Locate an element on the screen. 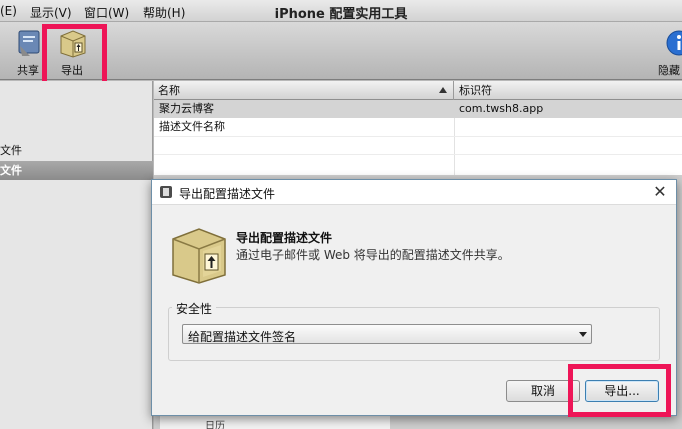 This screenshot has width=682, height=429. row-name: 描述文件名称 is located at coordinates (192, 126).